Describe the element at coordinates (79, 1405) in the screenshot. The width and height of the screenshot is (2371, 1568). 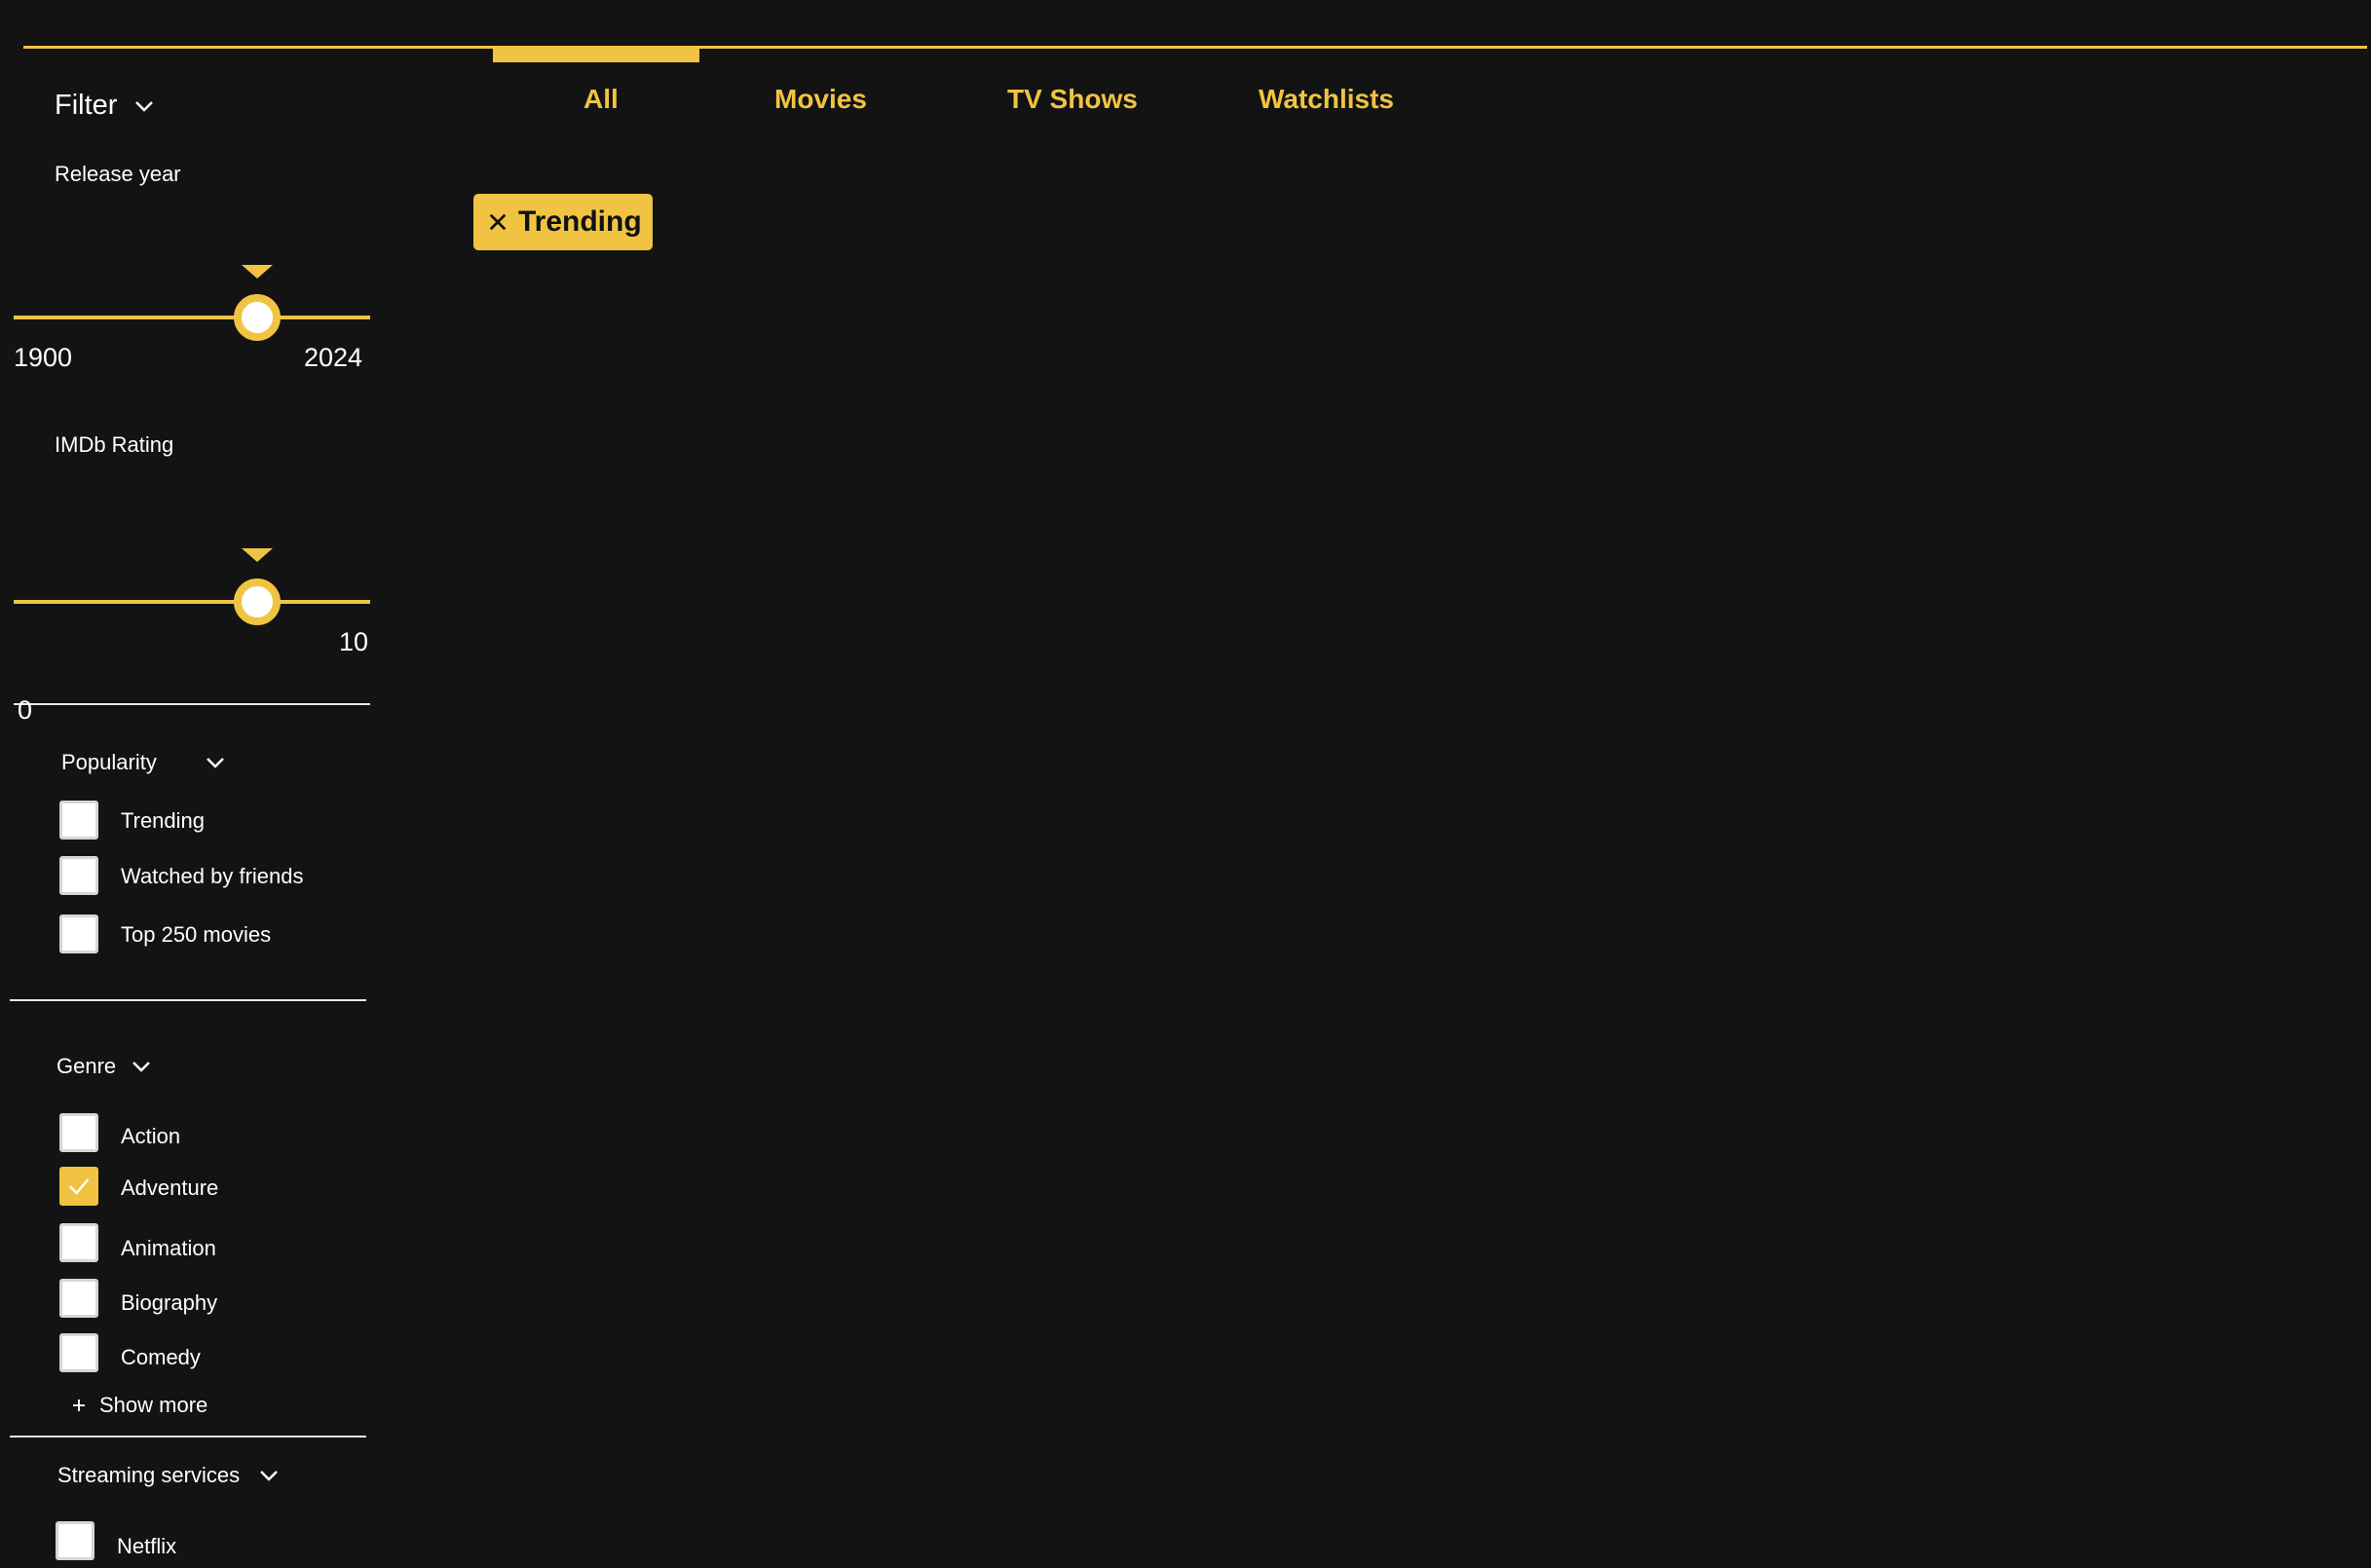
I see `plus-icon` at that location.